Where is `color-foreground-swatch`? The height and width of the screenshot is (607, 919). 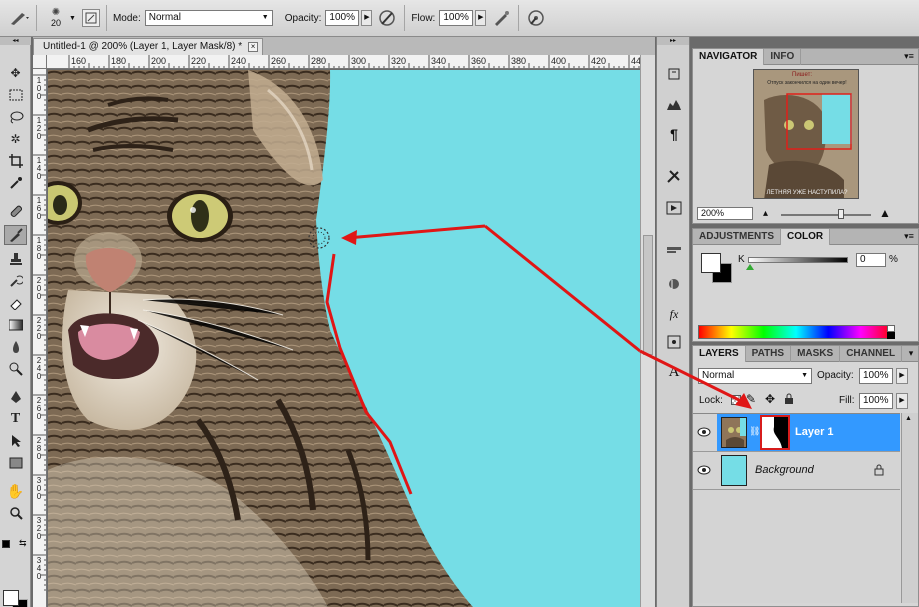 color-foreground-swatch is located at coordinates (711, 263).